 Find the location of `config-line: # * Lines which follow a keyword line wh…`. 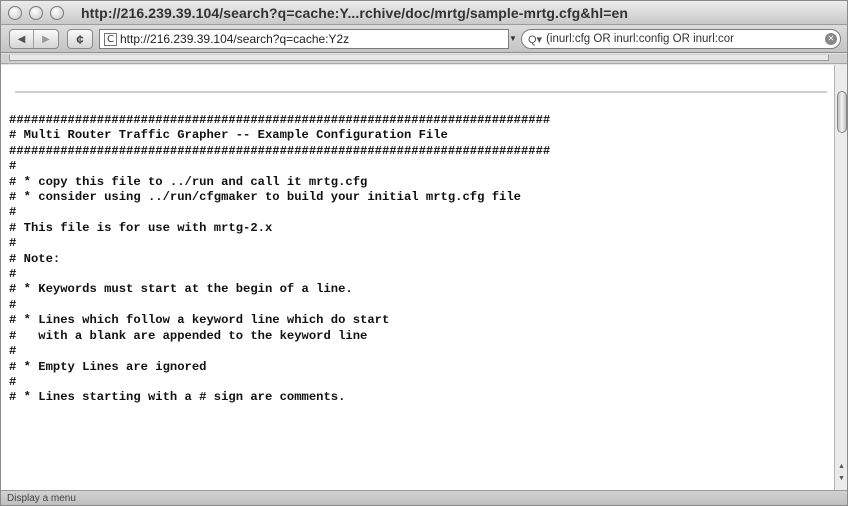

config-line: # * Lines which follow a keyword line wh… is located at coordinates (199, 320).